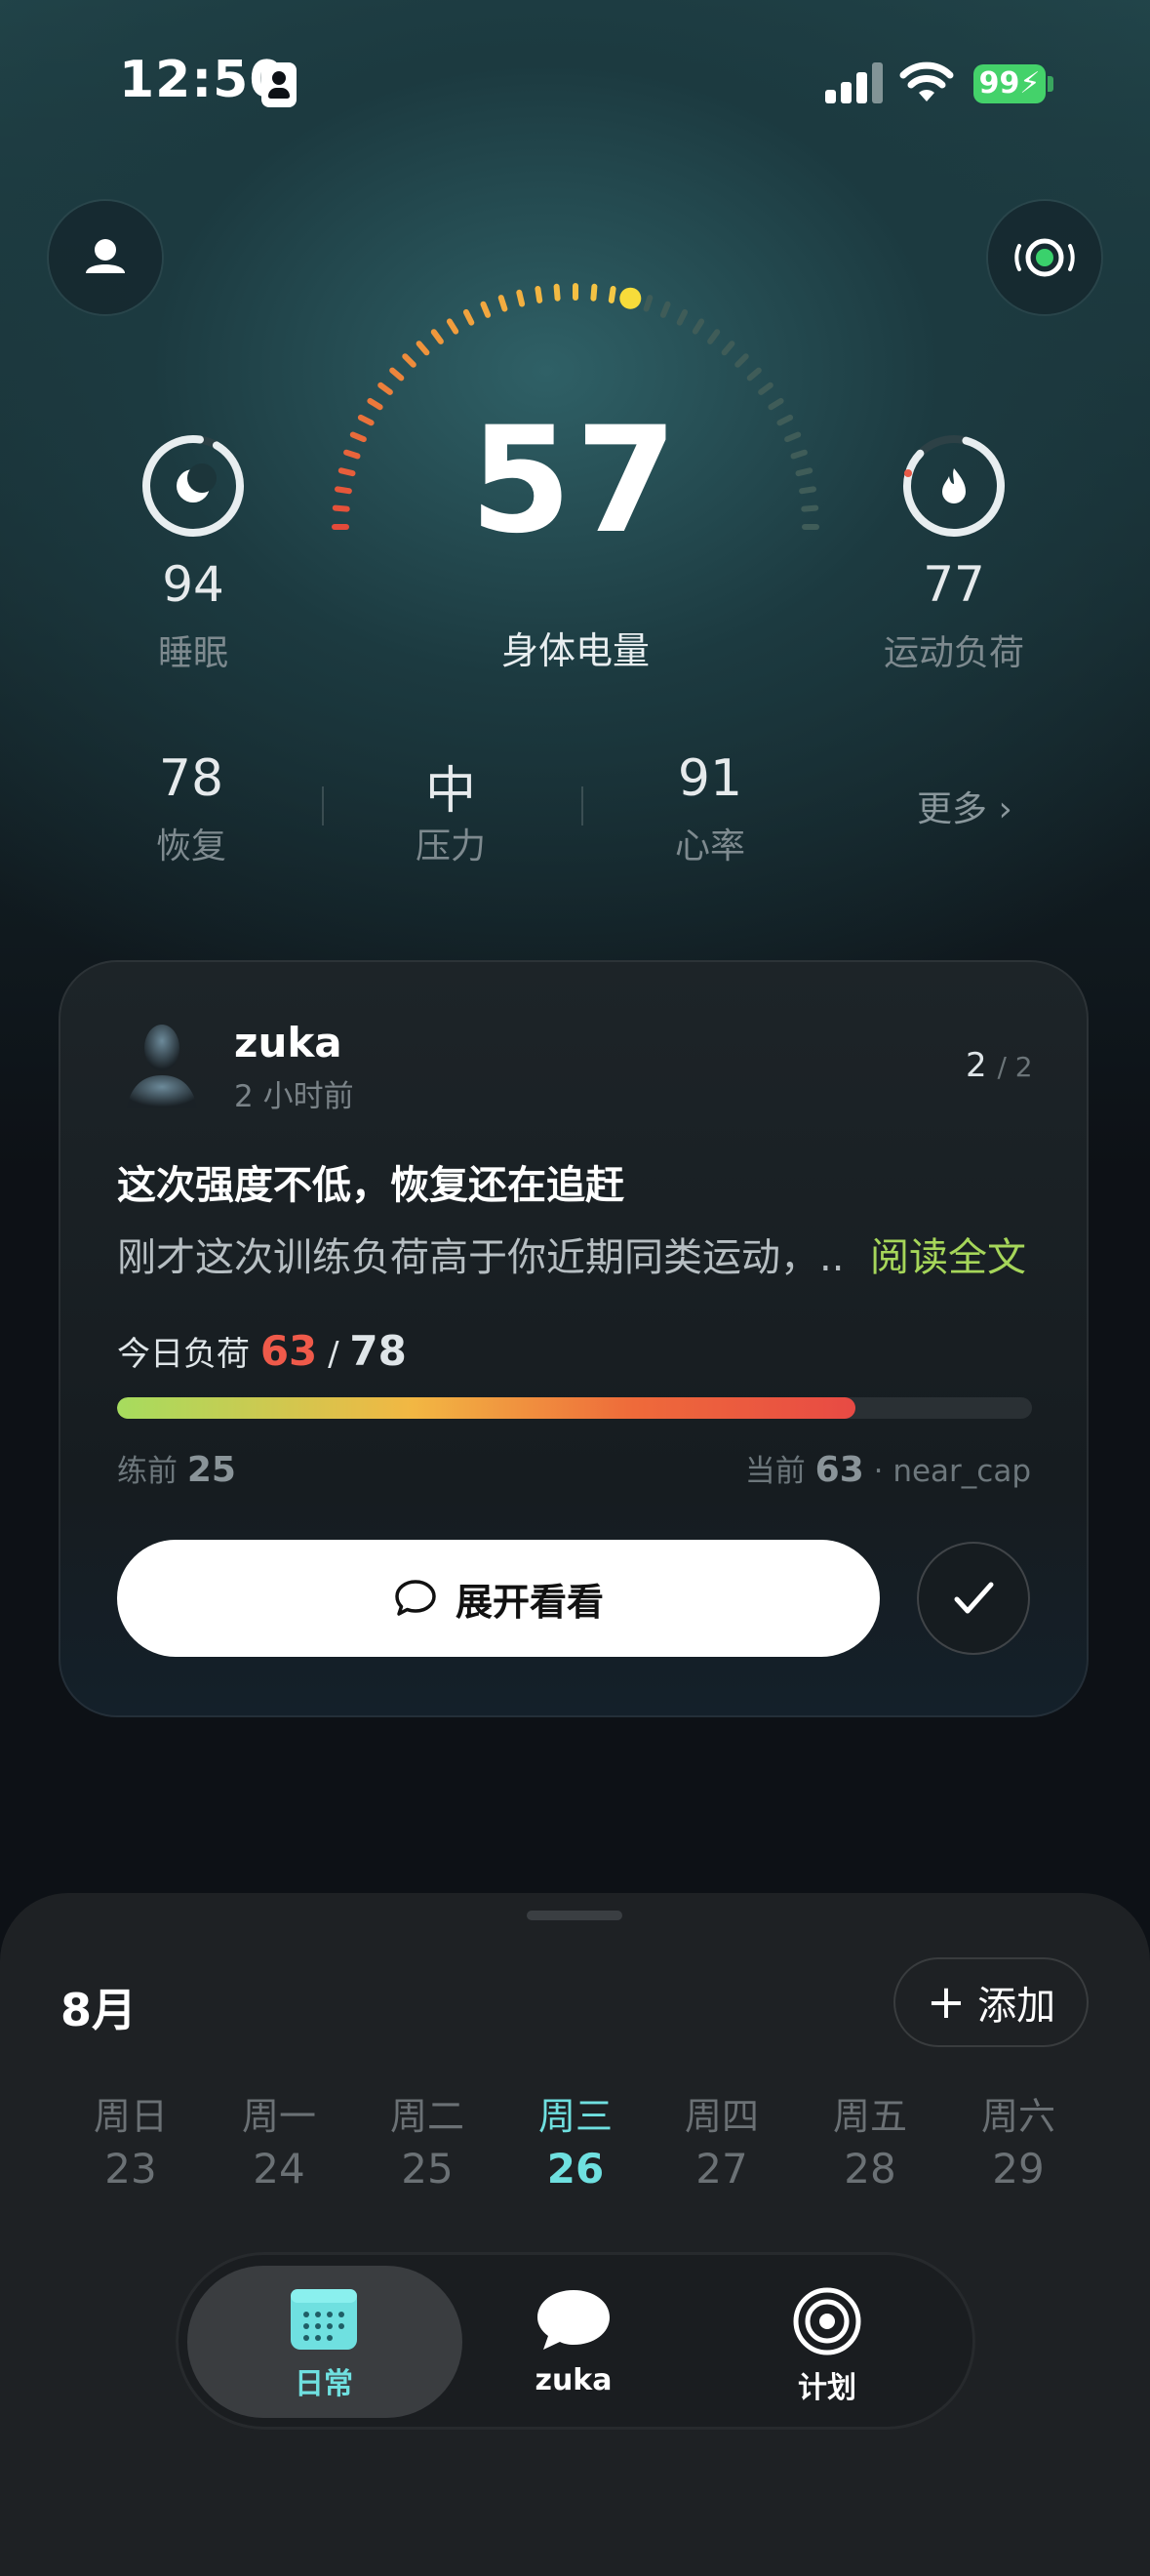 This screenshot has height=2576, width=1150. I want to click on training-load-ring, so click(953, 485).